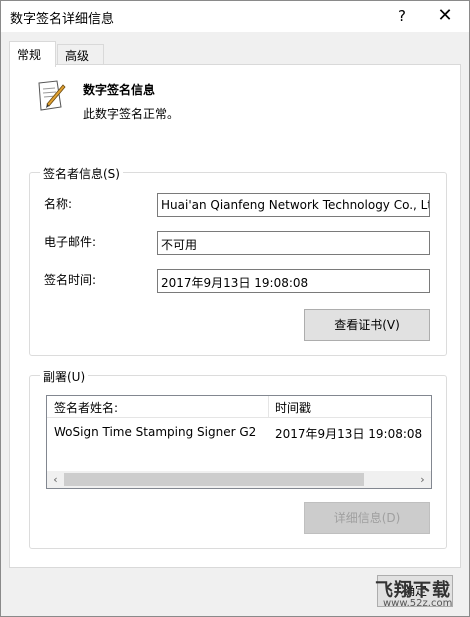 This screenshot has width=470, height=617. Describe the element at coordinates (367, 518) in the screenshot. I see `details-button: 详细信息(D)` at that location.